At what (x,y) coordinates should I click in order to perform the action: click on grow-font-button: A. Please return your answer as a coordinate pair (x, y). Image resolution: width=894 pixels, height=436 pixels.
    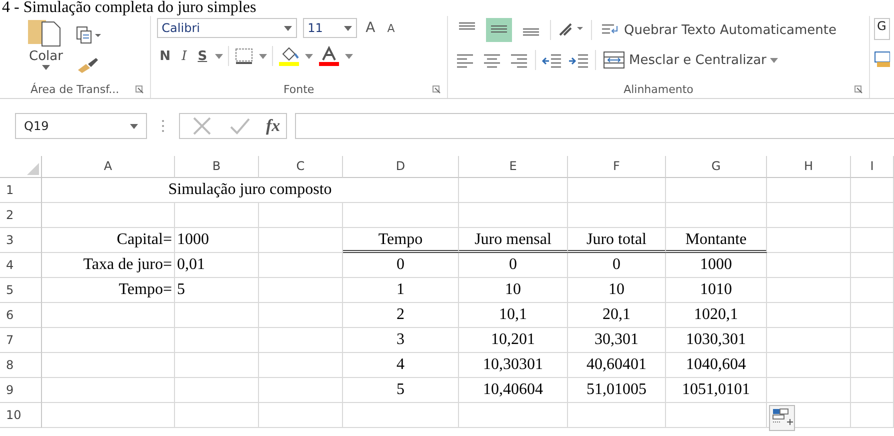
    Looking at the image, I should click on (370, 28).